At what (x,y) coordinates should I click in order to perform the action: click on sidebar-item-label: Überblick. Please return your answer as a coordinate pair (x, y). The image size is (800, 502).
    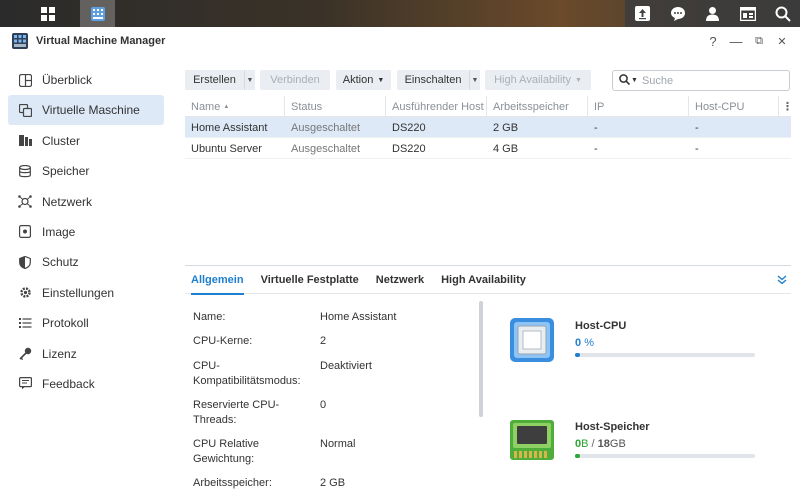
    Looking at the image, I should click on (67, 80).